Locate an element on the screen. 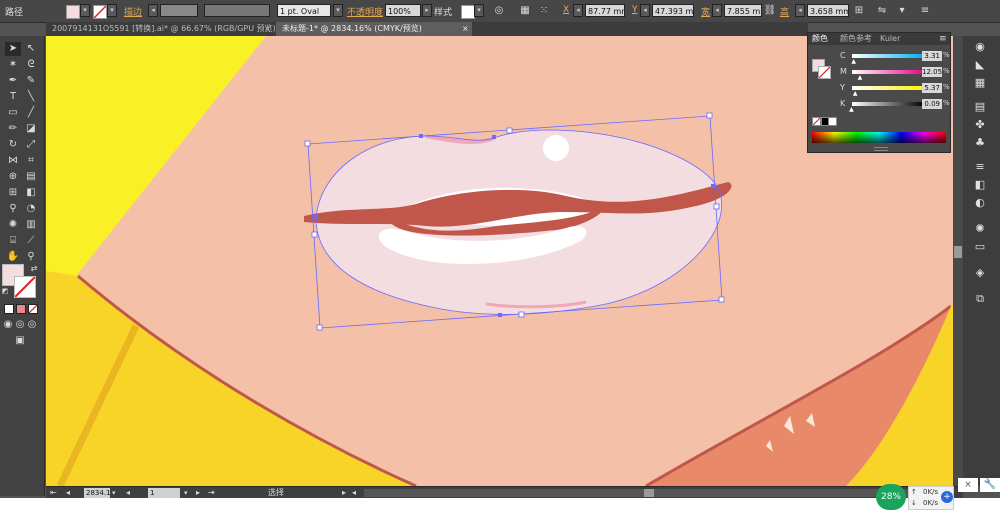  magenta-slider is located at coordinates (888, 72).